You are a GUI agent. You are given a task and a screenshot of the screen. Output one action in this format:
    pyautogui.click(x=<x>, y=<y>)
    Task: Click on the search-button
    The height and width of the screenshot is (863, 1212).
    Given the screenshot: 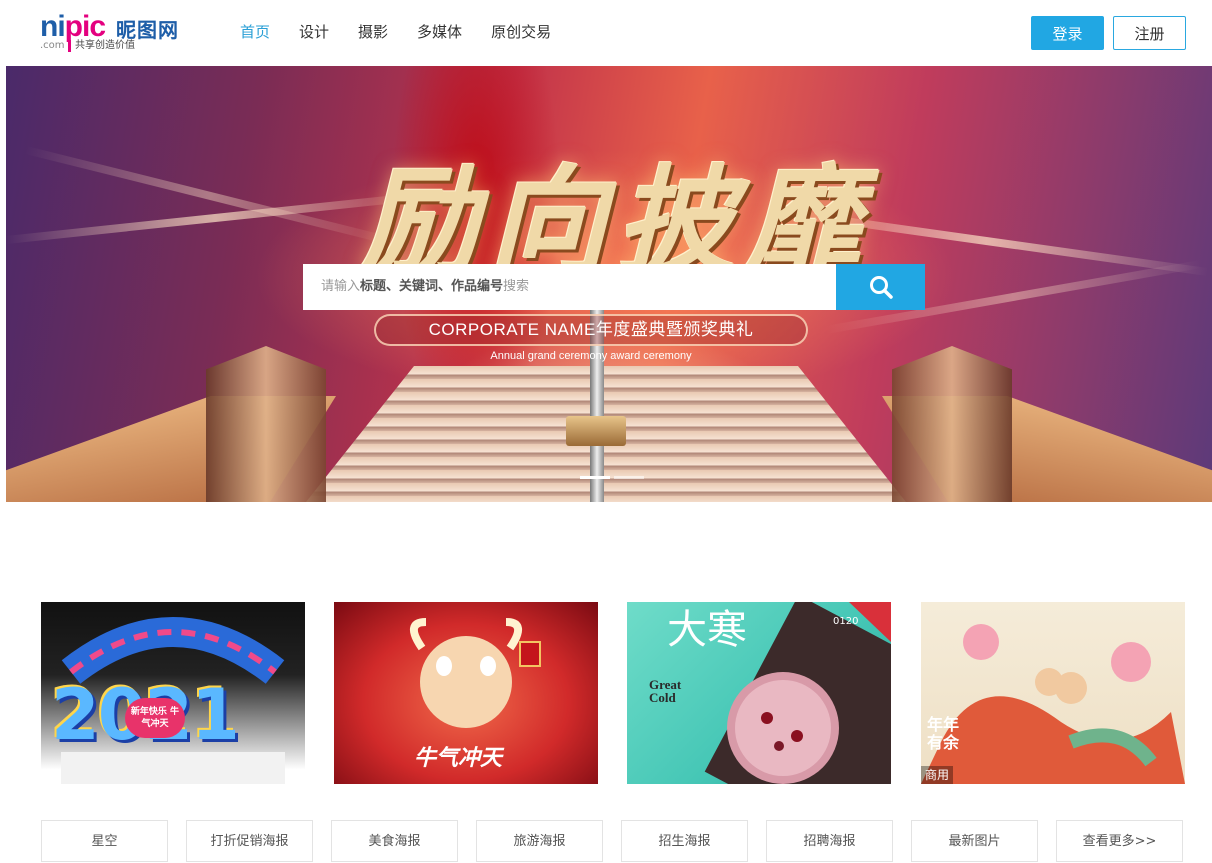 What is the action you would take?
    pyautogui.click(x=880, y=287)
    